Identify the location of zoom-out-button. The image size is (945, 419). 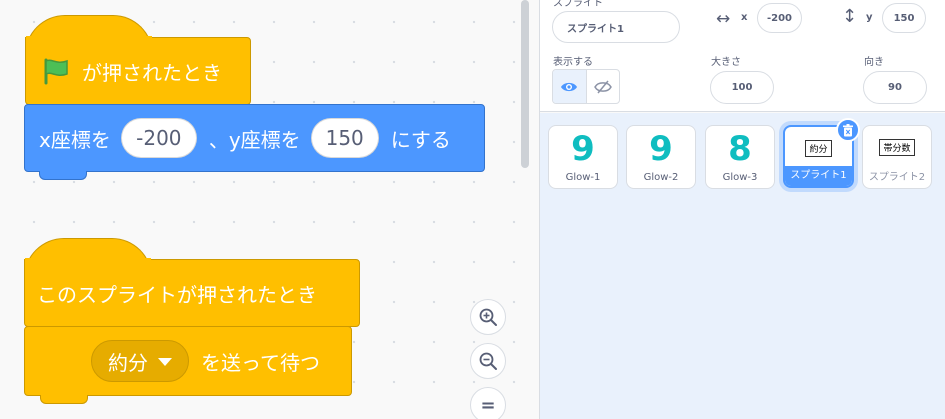
(488, 361).